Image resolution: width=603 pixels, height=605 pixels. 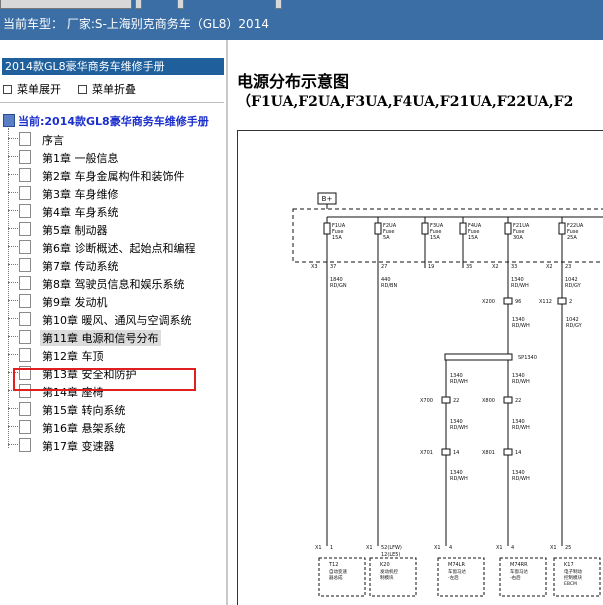 I want to click on tree-item-3: 第3章 车身维修, so click(x=115, y=193).